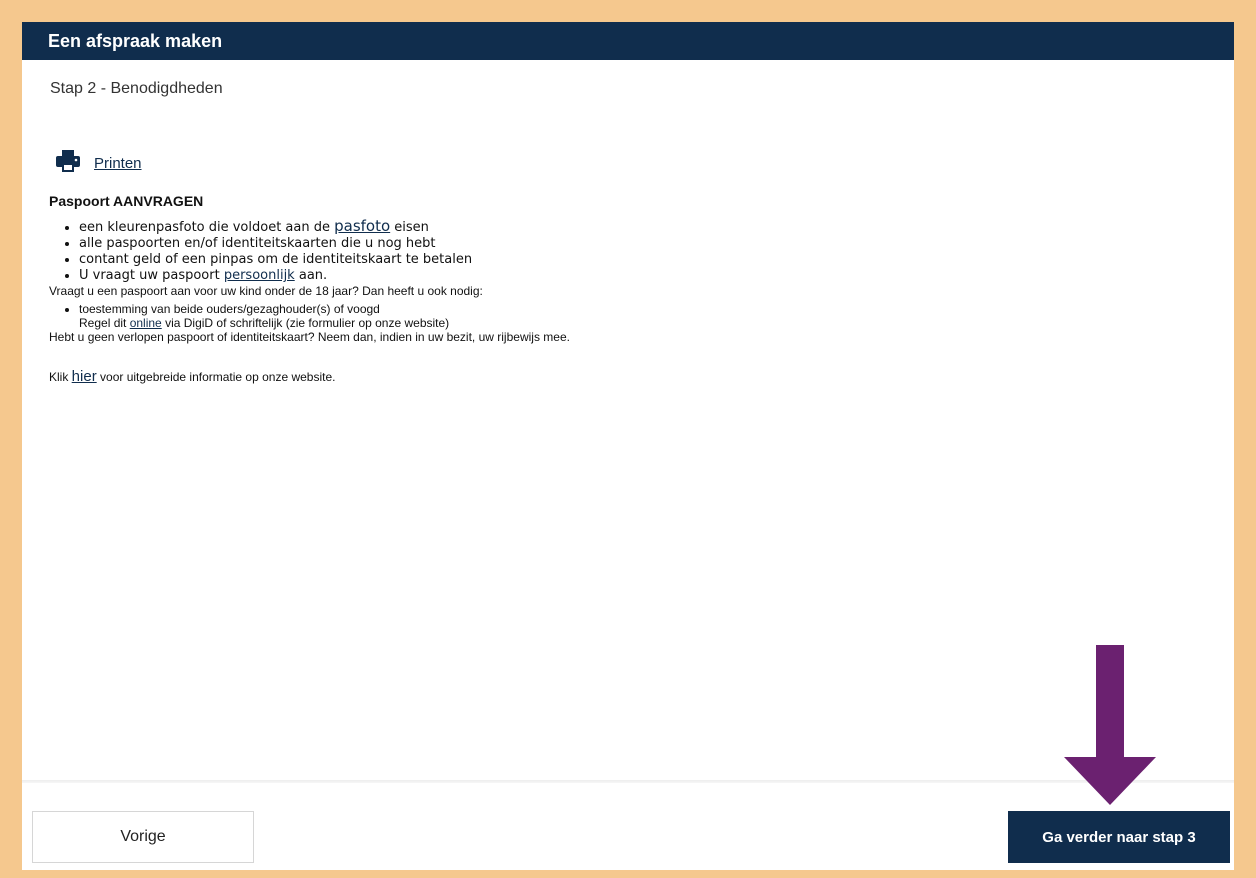 This screenshot has width=1256, height=878. I want to click on persoonlijk-link: persoonlijk, so click(259, 275).